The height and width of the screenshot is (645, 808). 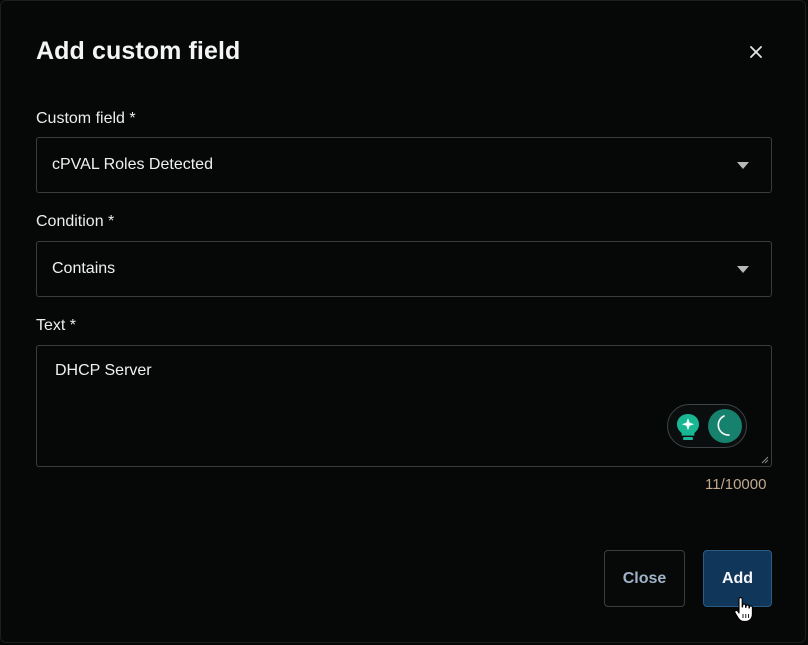 What do you see at coordinates (84, 268) in the screenshot?
I see `condition-value: Contains` at bounding box center [84, 268].